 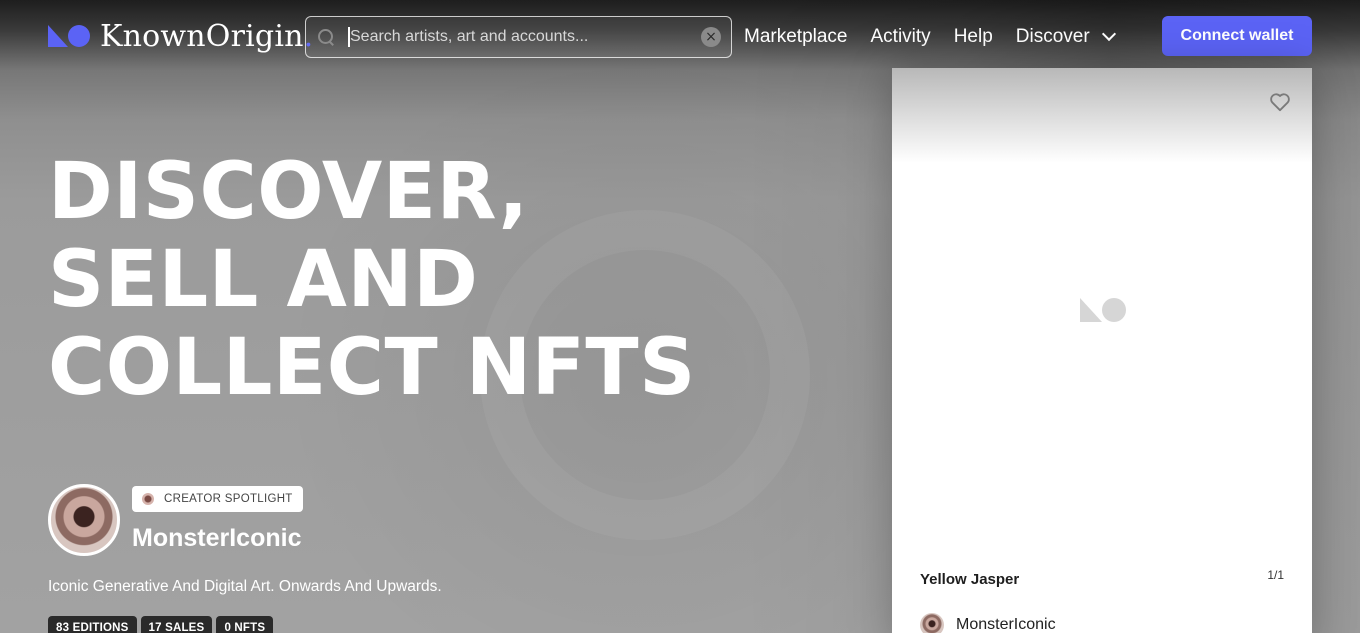 I want to click on search-icon, so click(x=326, y=37).